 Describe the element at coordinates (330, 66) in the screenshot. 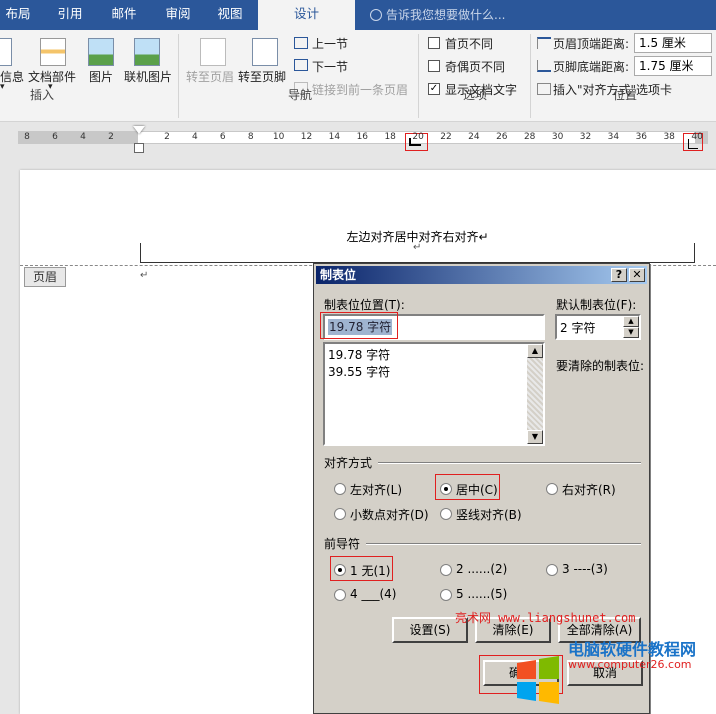

I see `next-section-button: 下一节` at that location.